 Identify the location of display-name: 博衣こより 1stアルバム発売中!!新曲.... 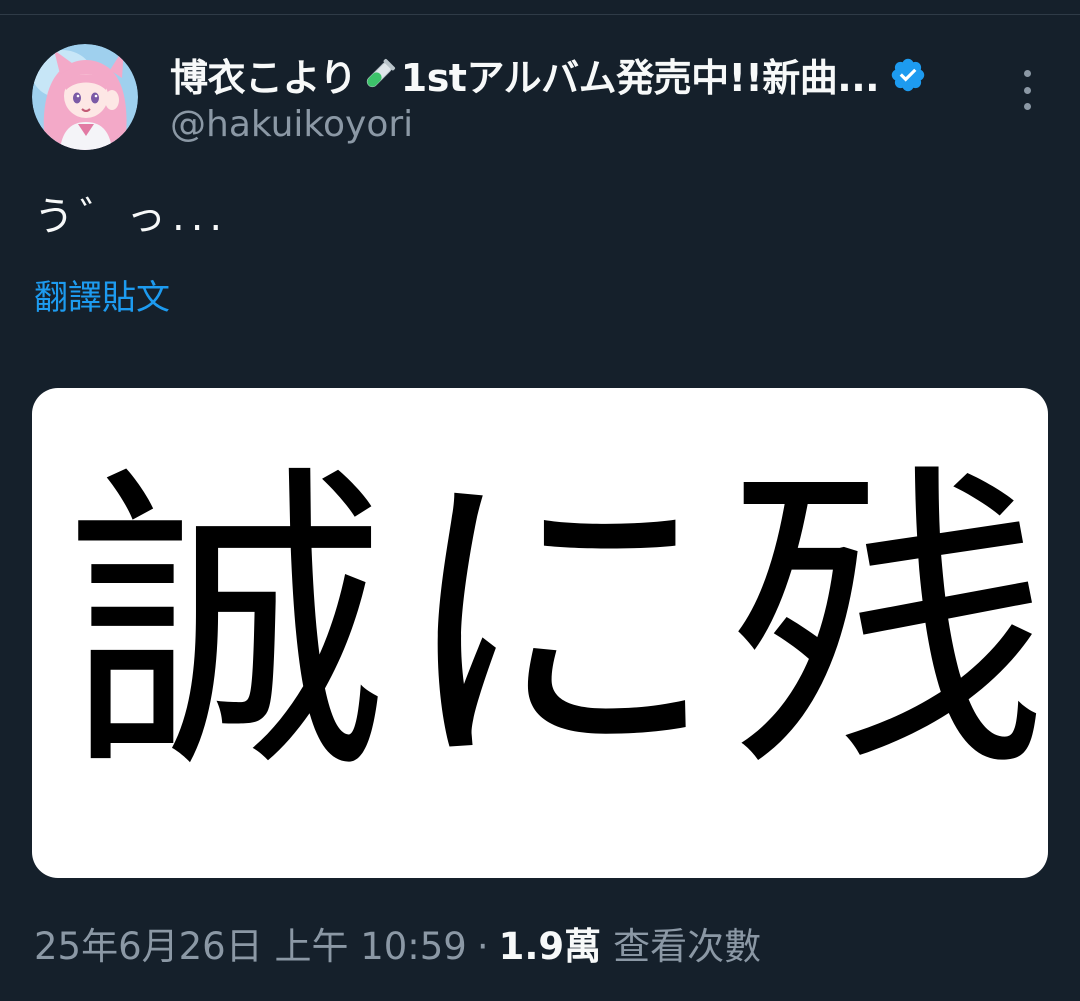
(525, 75).